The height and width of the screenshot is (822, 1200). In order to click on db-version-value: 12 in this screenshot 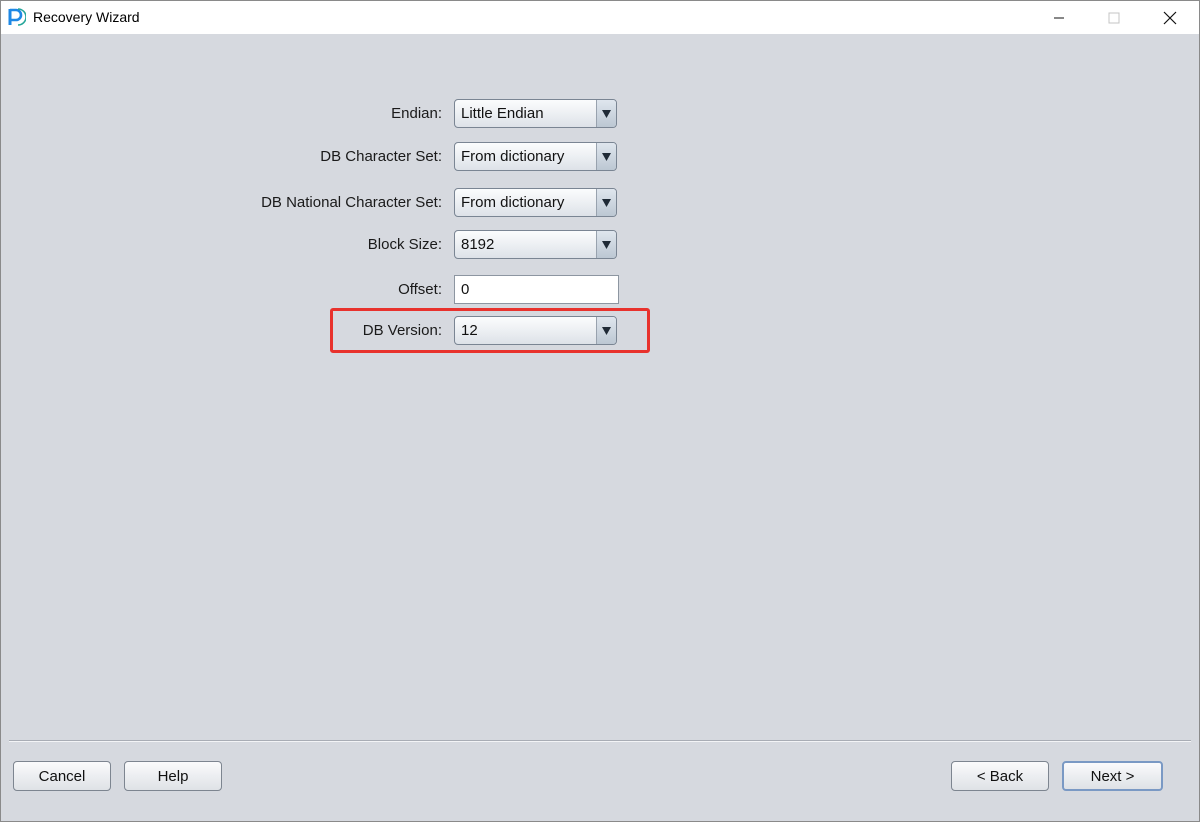, I will do `click(469, 330)`.